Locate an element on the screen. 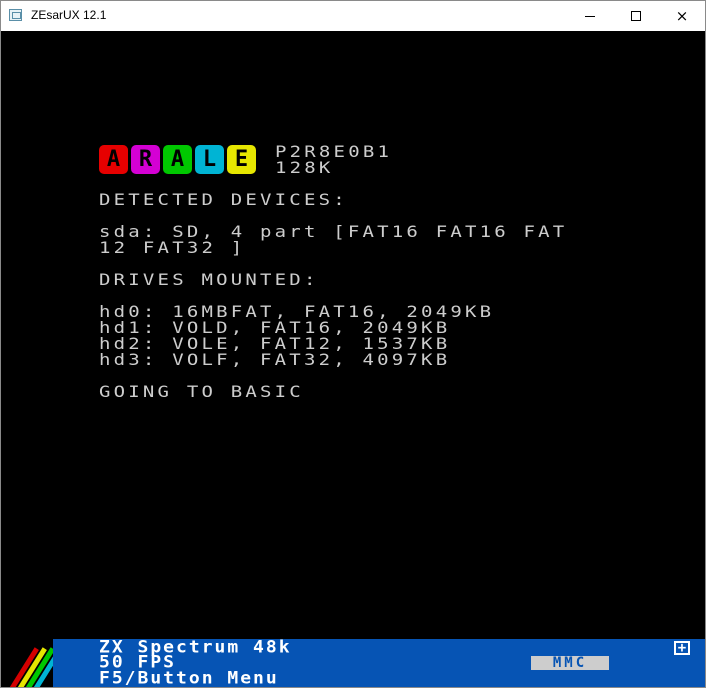 The height and width of the screenshot is (688, 706). title-bar: ZEsarUX 12.1 × is located at coordinates (353, 16).